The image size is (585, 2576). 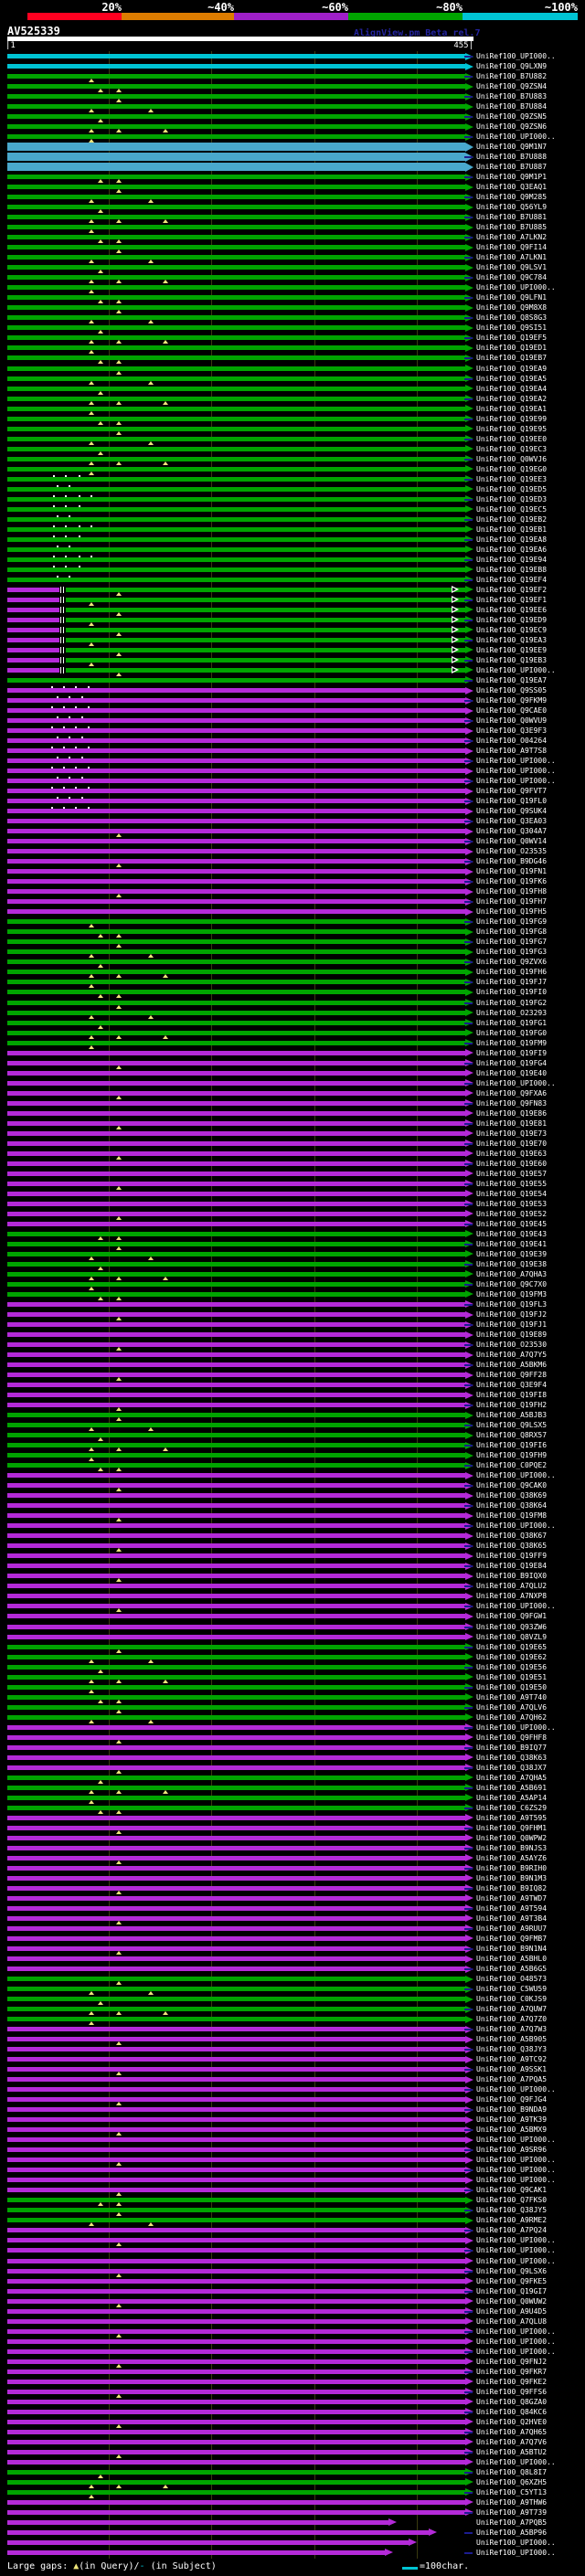 What do you see at coordinates (293, 1748) in the screenshot?
I see `hit-row: UniRef100_B9IQ77` at bounding box center [293, 1748].